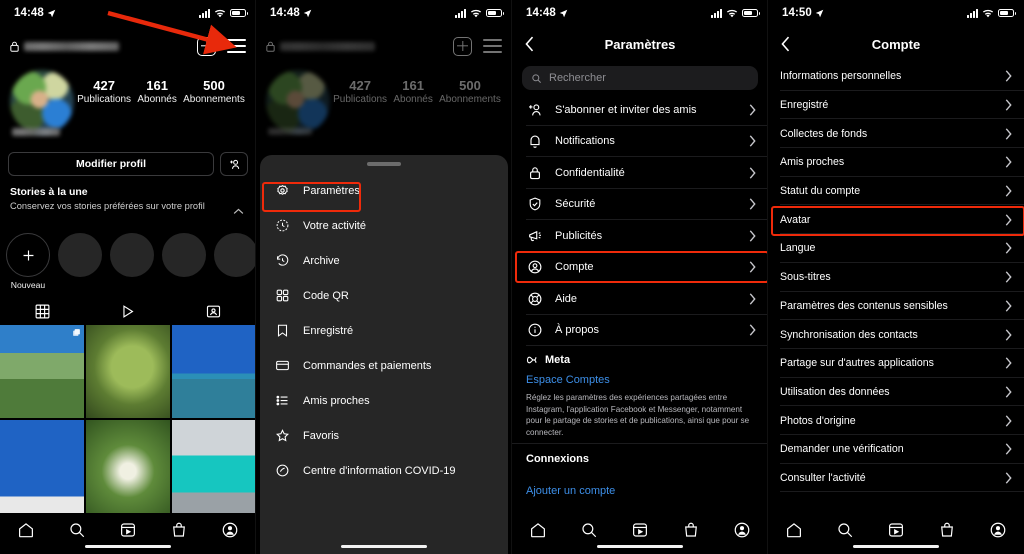 The image size is (1024, 554). I want to click on menu-item-covid: Centre d'information COVID-19, so click(384, 470).